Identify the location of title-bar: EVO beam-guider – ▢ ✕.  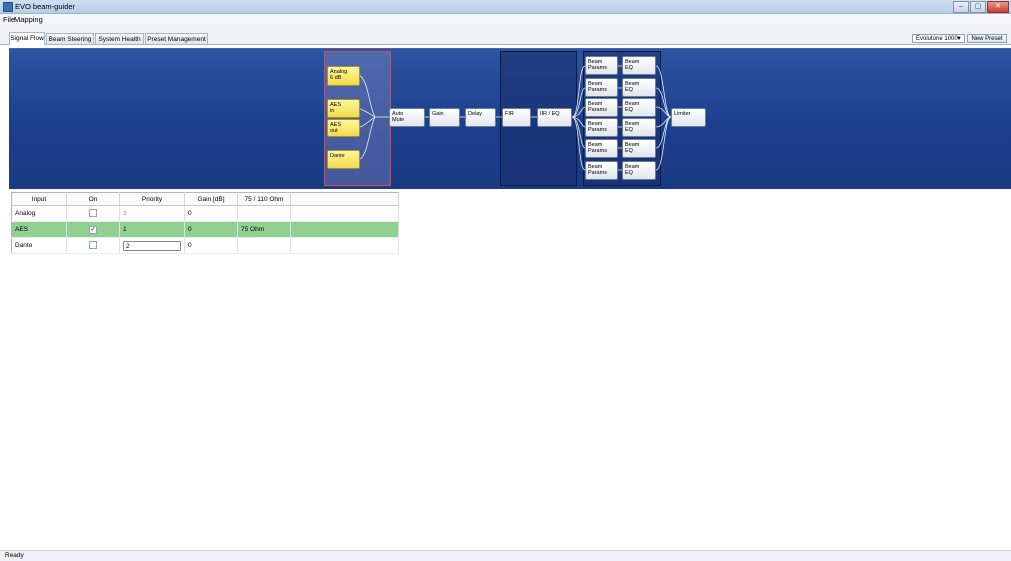
(505, 7).